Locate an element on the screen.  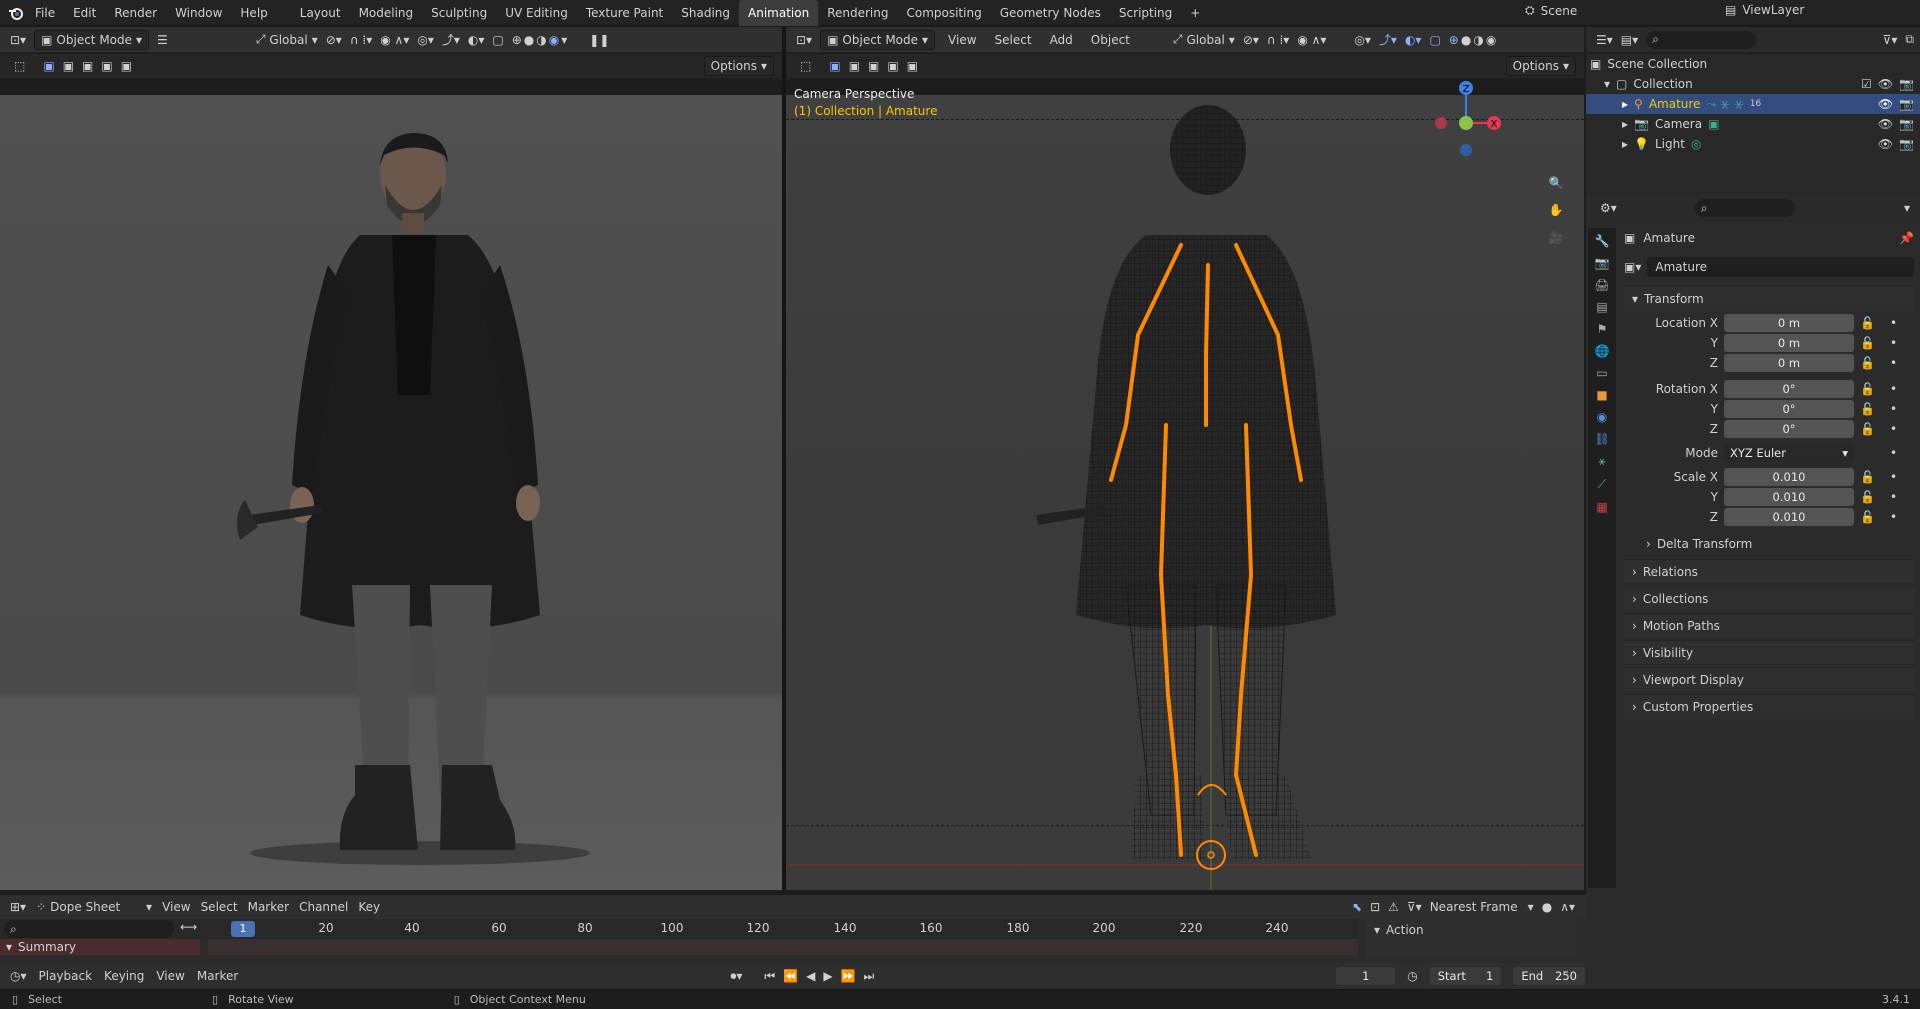
delta-transform-subpanel: › Delta Transform is located at coordinates (1769, 544).